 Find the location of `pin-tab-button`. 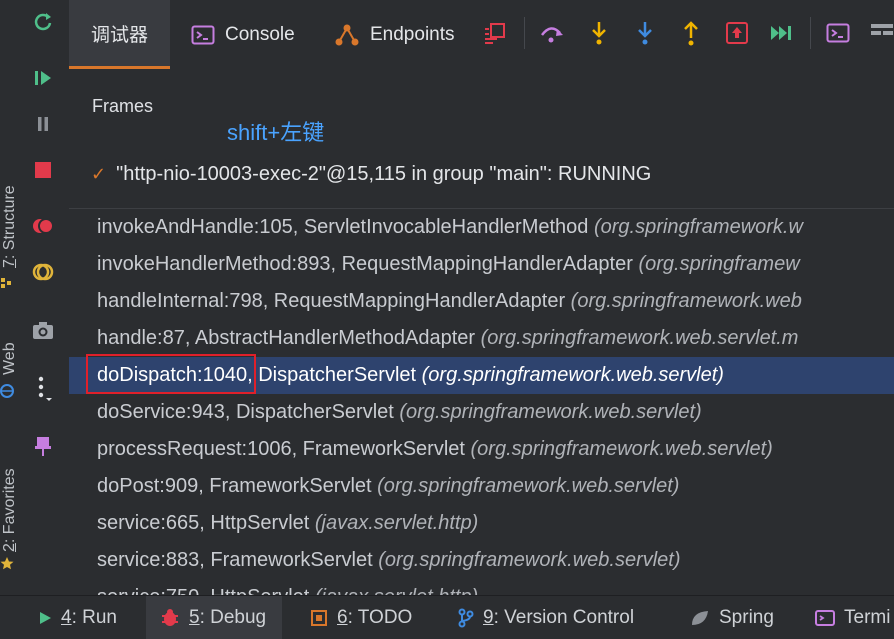

pin-tab-button is located at coordinates (43, 446).